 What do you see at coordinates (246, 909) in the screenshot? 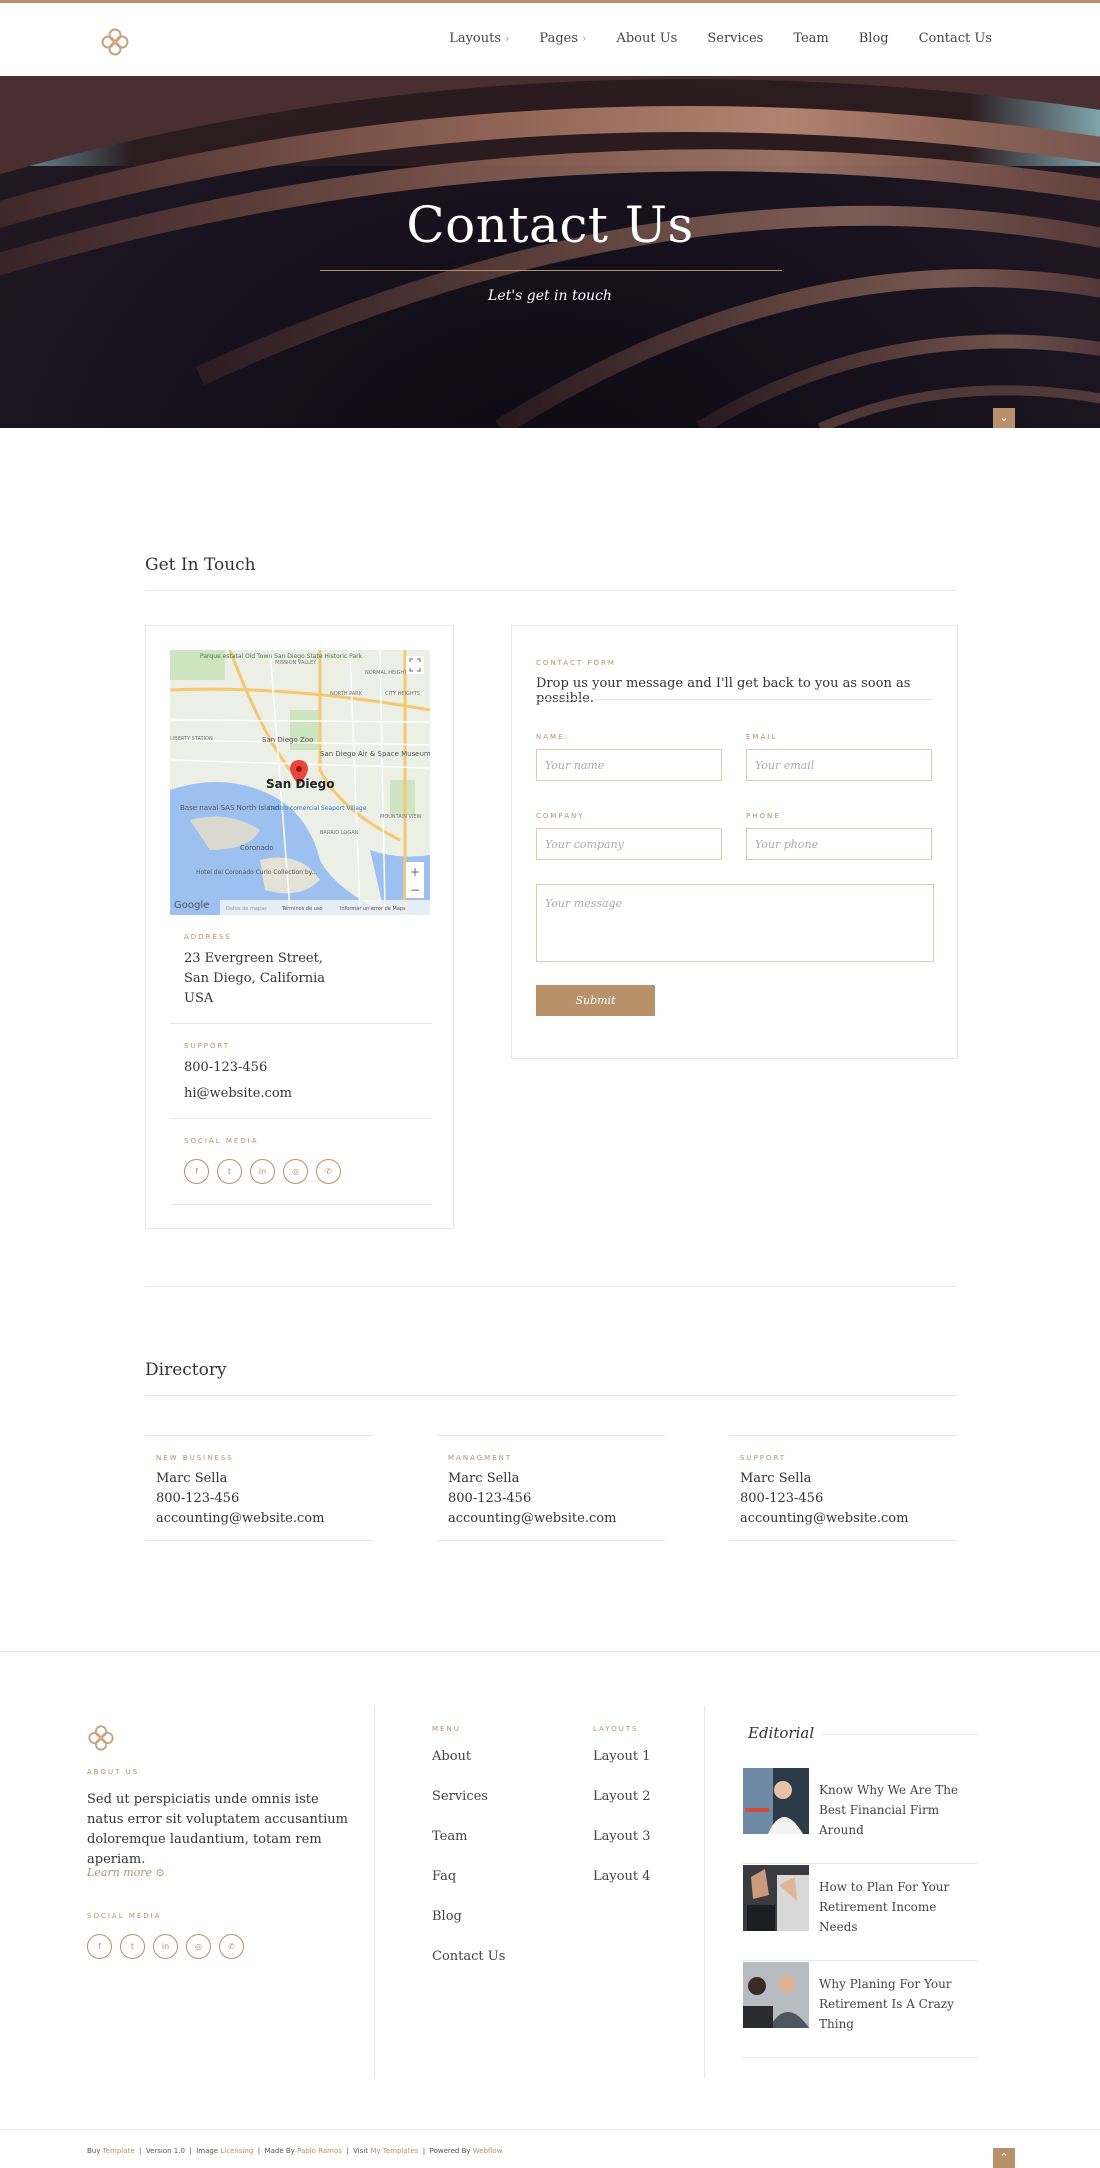
I see `map-footer-link: Datos de mapas` at bounding box center [246, 909].